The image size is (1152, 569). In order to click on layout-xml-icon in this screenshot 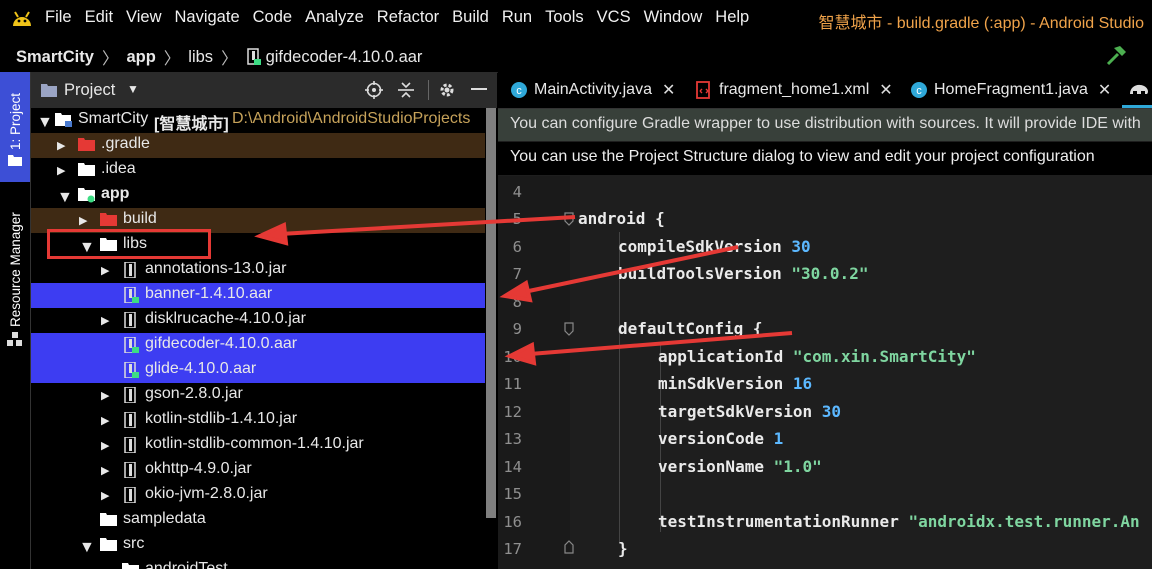, I will do `click(703, 90)`.